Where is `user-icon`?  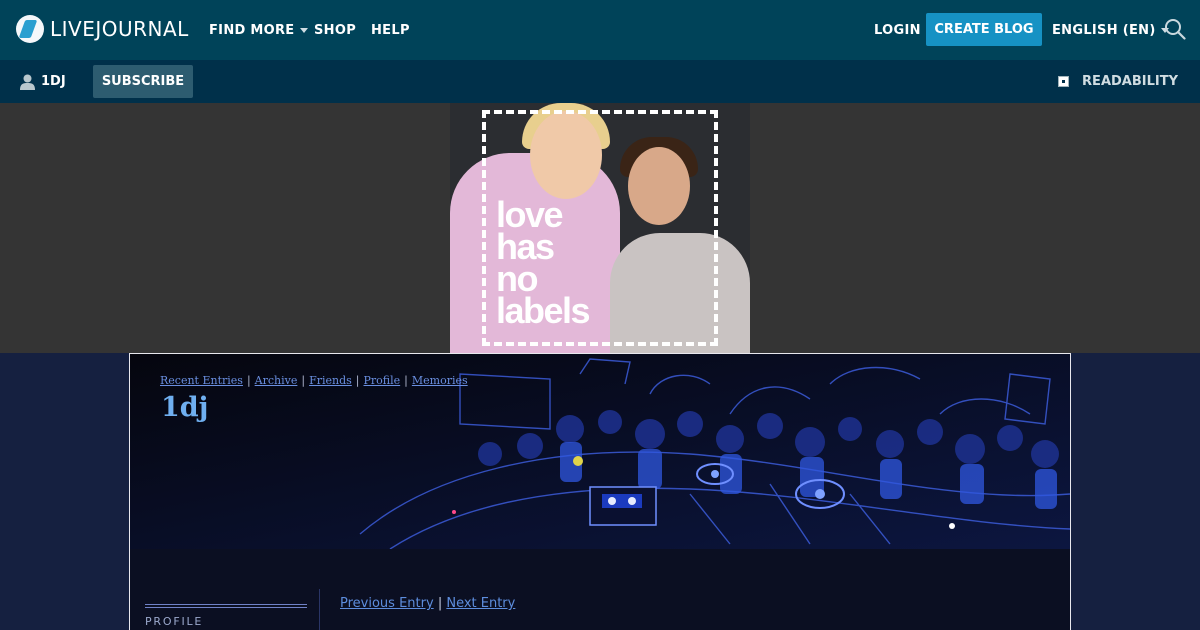
user-icon is located at coordinates (27, 82).